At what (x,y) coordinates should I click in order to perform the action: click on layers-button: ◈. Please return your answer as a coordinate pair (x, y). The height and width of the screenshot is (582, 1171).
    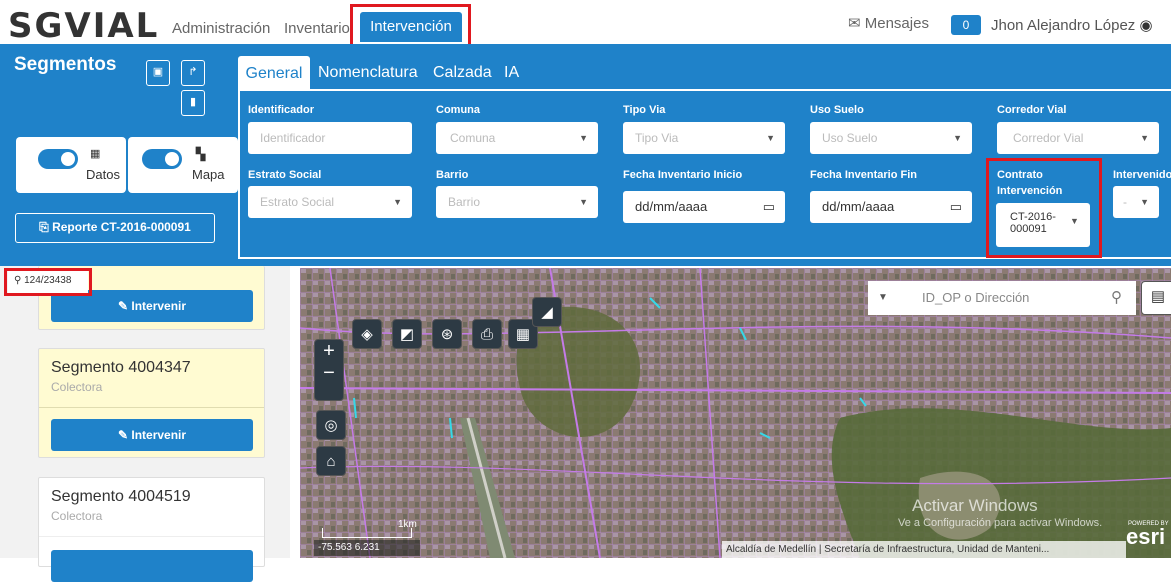
    Looking at the image, I should click on (367, 334).